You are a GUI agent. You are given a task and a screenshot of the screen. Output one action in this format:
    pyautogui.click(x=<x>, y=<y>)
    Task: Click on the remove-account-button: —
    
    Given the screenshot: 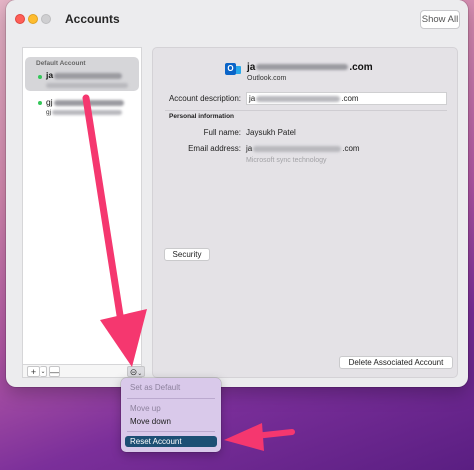 What is the action you would take?
    pyautogui.click(x=54, y=371)
    